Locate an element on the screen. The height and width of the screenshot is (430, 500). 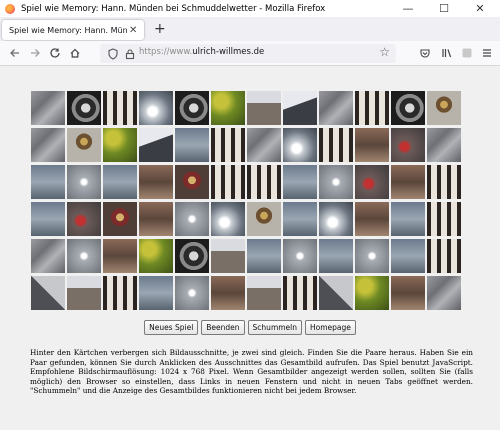
shield-icon is located at coordinates (113, 54).